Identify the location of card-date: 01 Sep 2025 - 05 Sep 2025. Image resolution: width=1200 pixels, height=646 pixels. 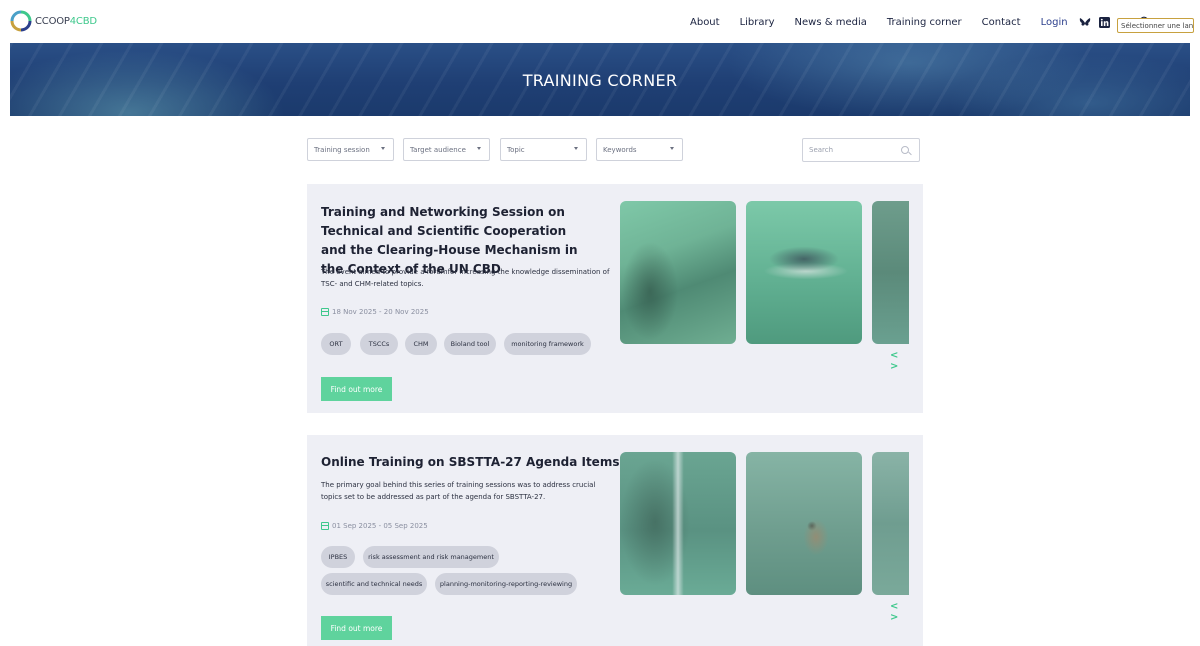
(374, 526).